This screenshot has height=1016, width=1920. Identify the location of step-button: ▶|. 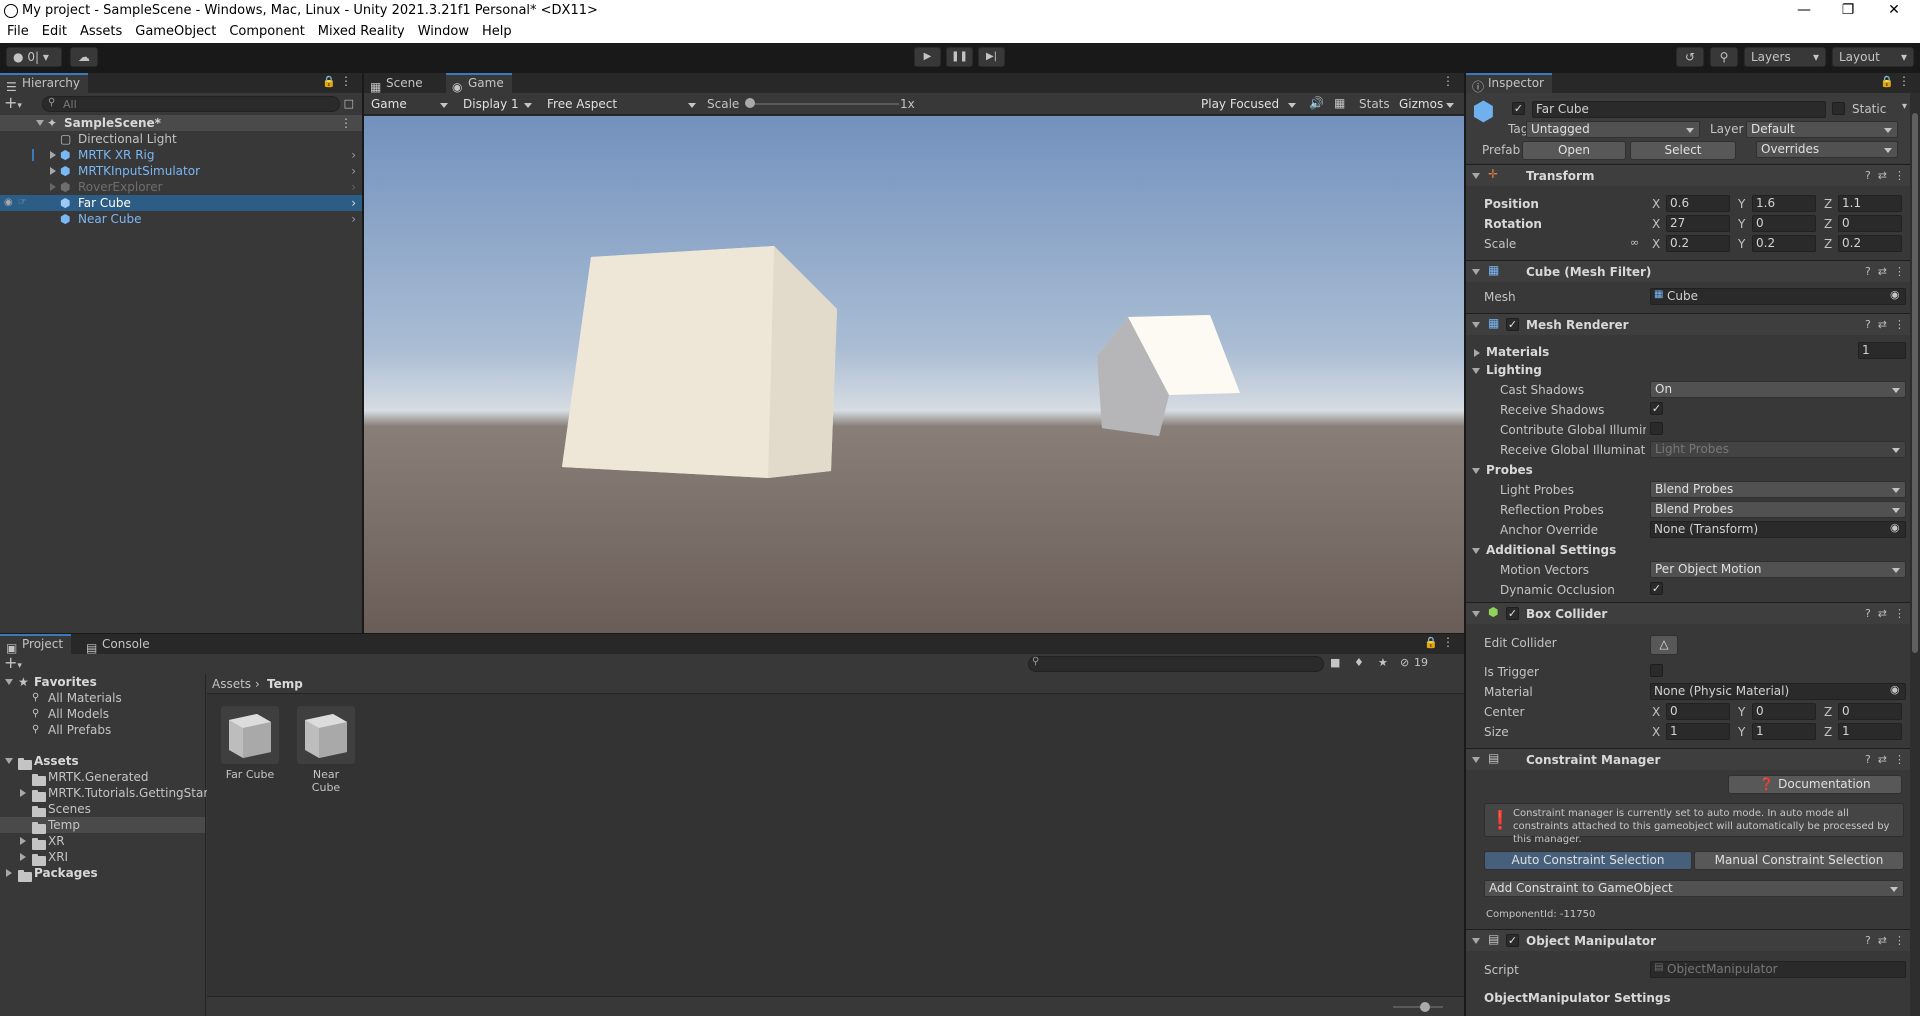
(991, 57).